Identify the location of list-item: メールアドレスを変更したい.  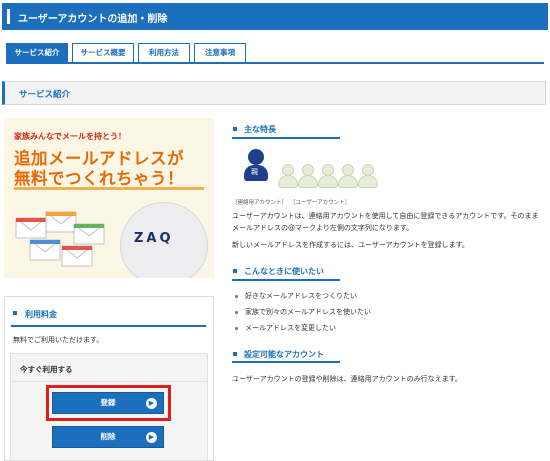
(290, 328).